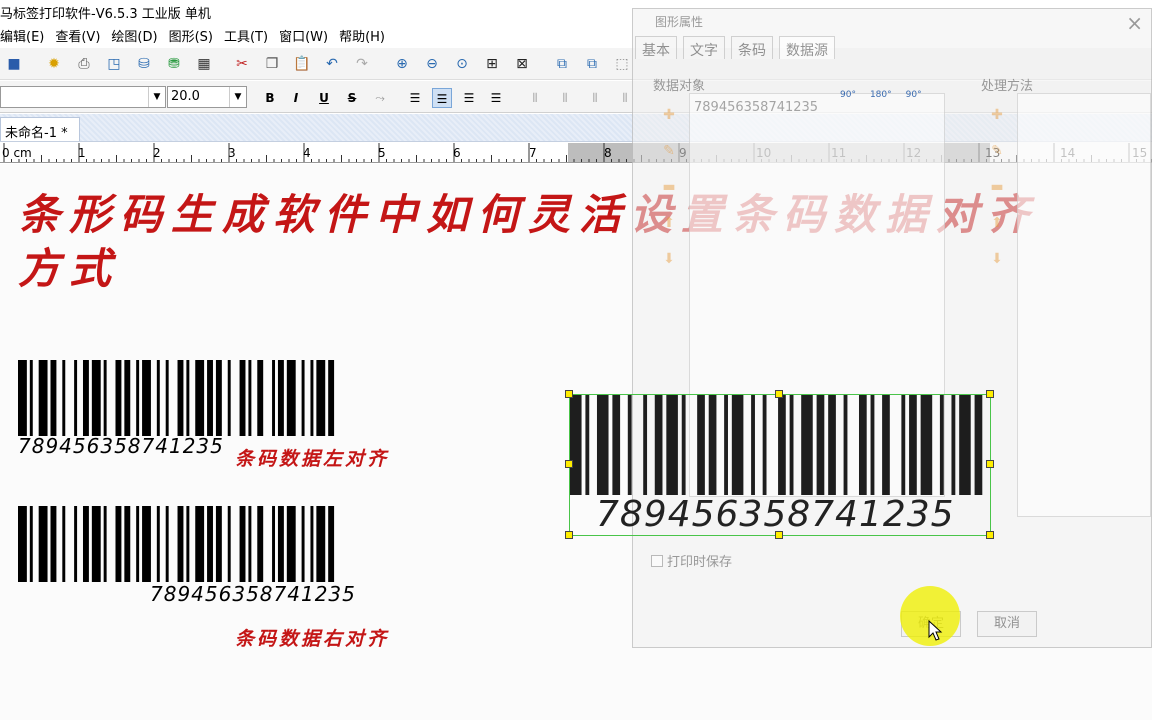  I want to click on barcode-selected-number: 789456358741235, so click(775, 514).